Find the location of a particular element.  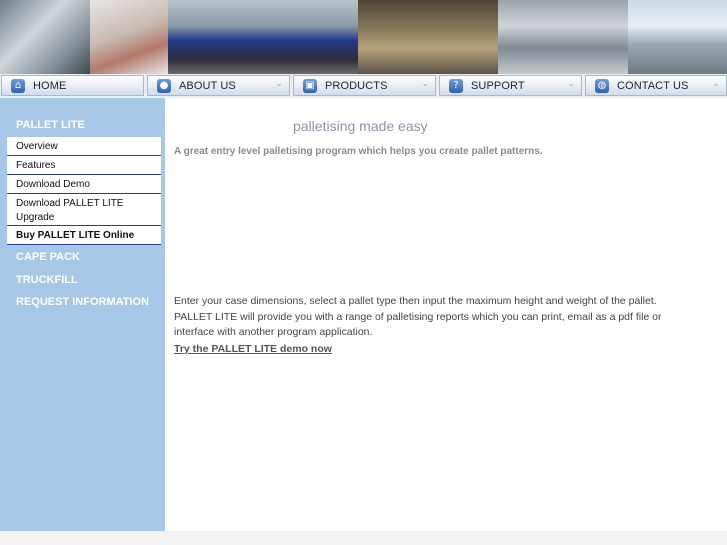

nav-products-label: PRODUCTS is located at coordinates (356, 85).